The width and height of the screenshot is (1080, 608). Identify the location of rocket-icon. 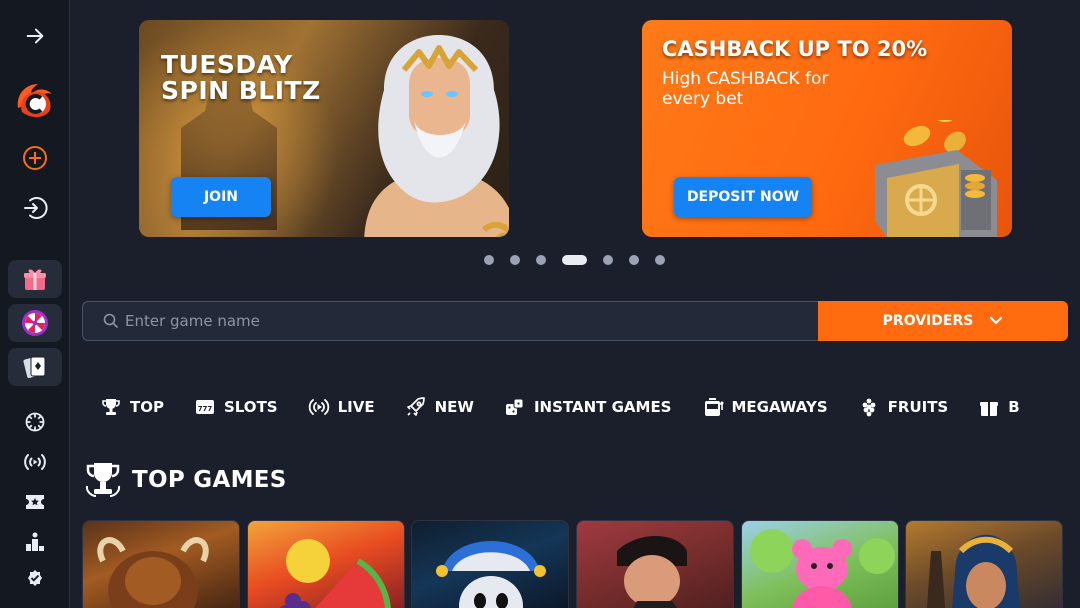
(415, 406).